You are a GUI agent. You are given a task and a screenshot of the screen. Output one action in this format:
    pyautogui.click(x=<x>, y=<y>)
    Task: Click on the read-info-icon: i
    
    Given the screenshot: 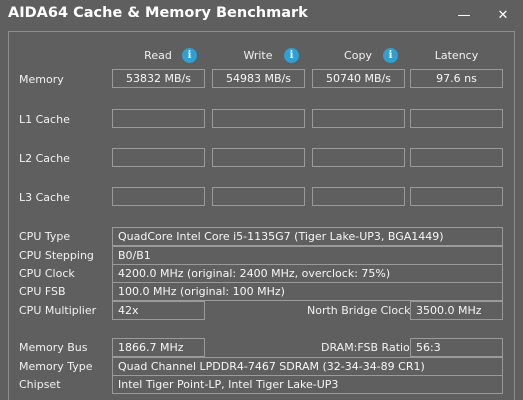 What is the action you would take?
    pyautogui.click(x=189, y=55)
    